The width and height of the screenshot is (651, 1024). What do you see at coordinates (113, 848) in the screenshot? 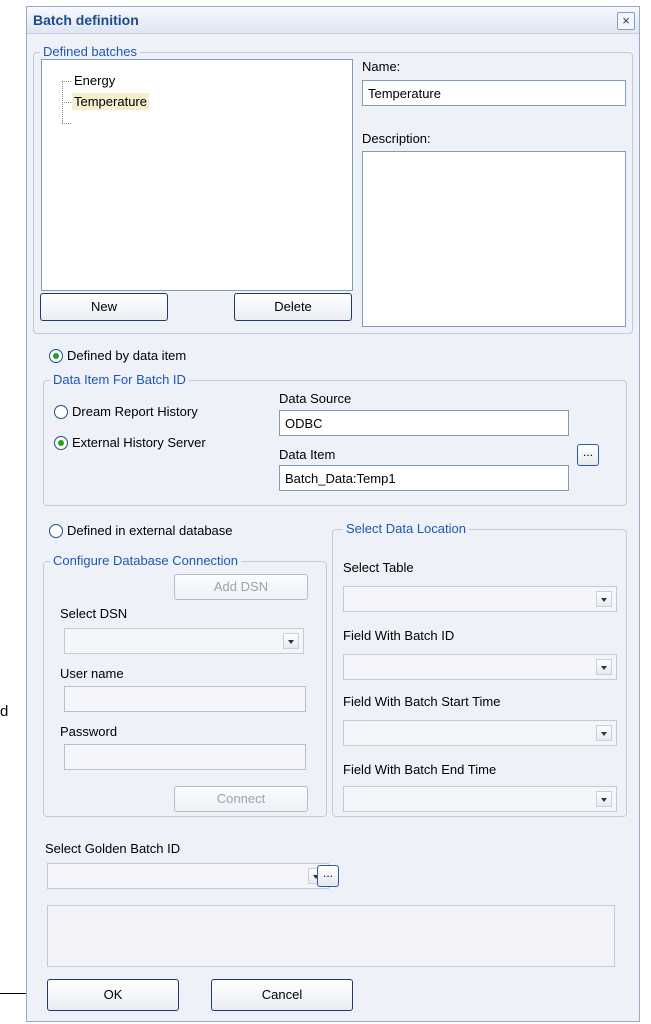
I see `golden-batch-label: Select Golden Batch ID` at bounding box center [113, 848].